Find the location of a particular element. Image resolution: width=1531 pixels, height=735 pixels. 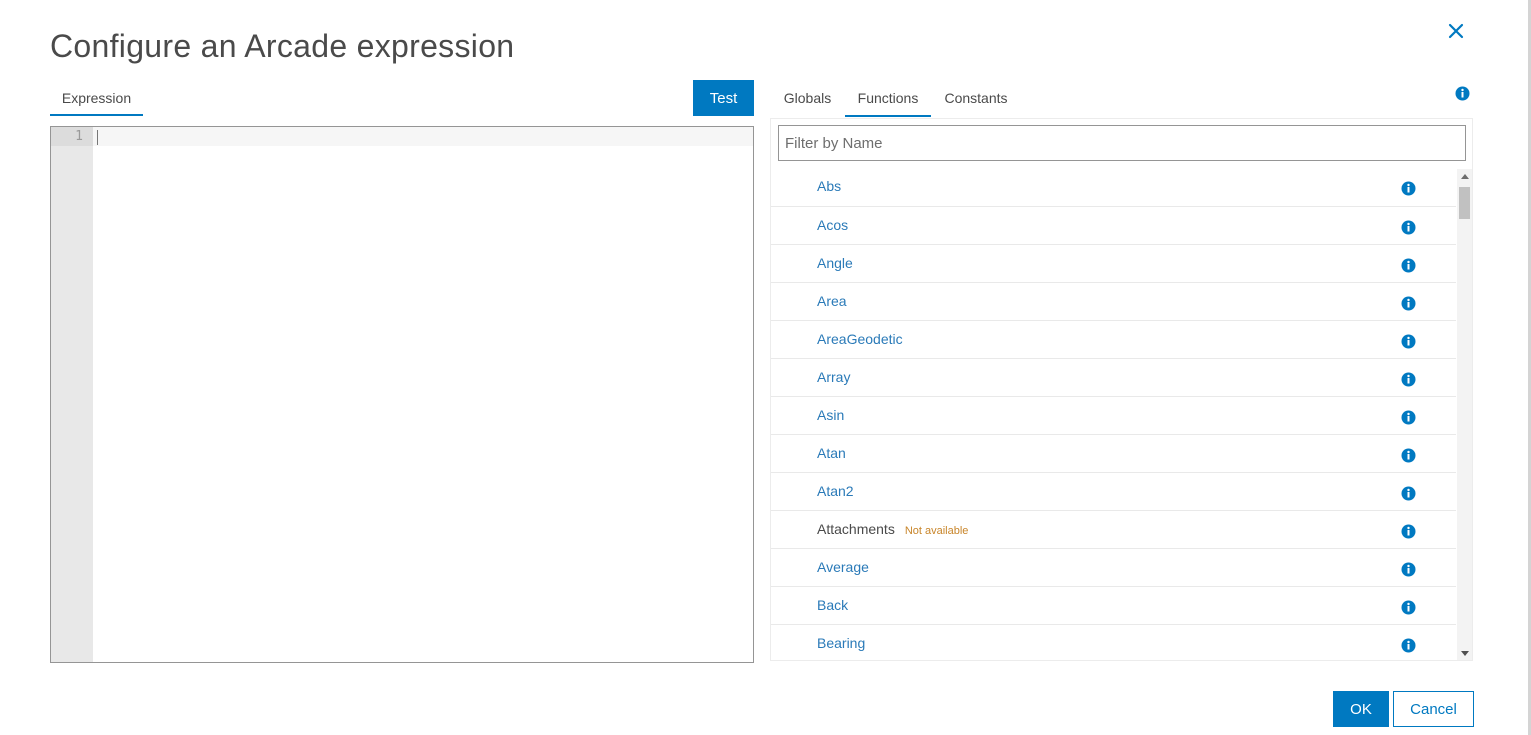

function-name: Average is located at coordinates (843, 567).